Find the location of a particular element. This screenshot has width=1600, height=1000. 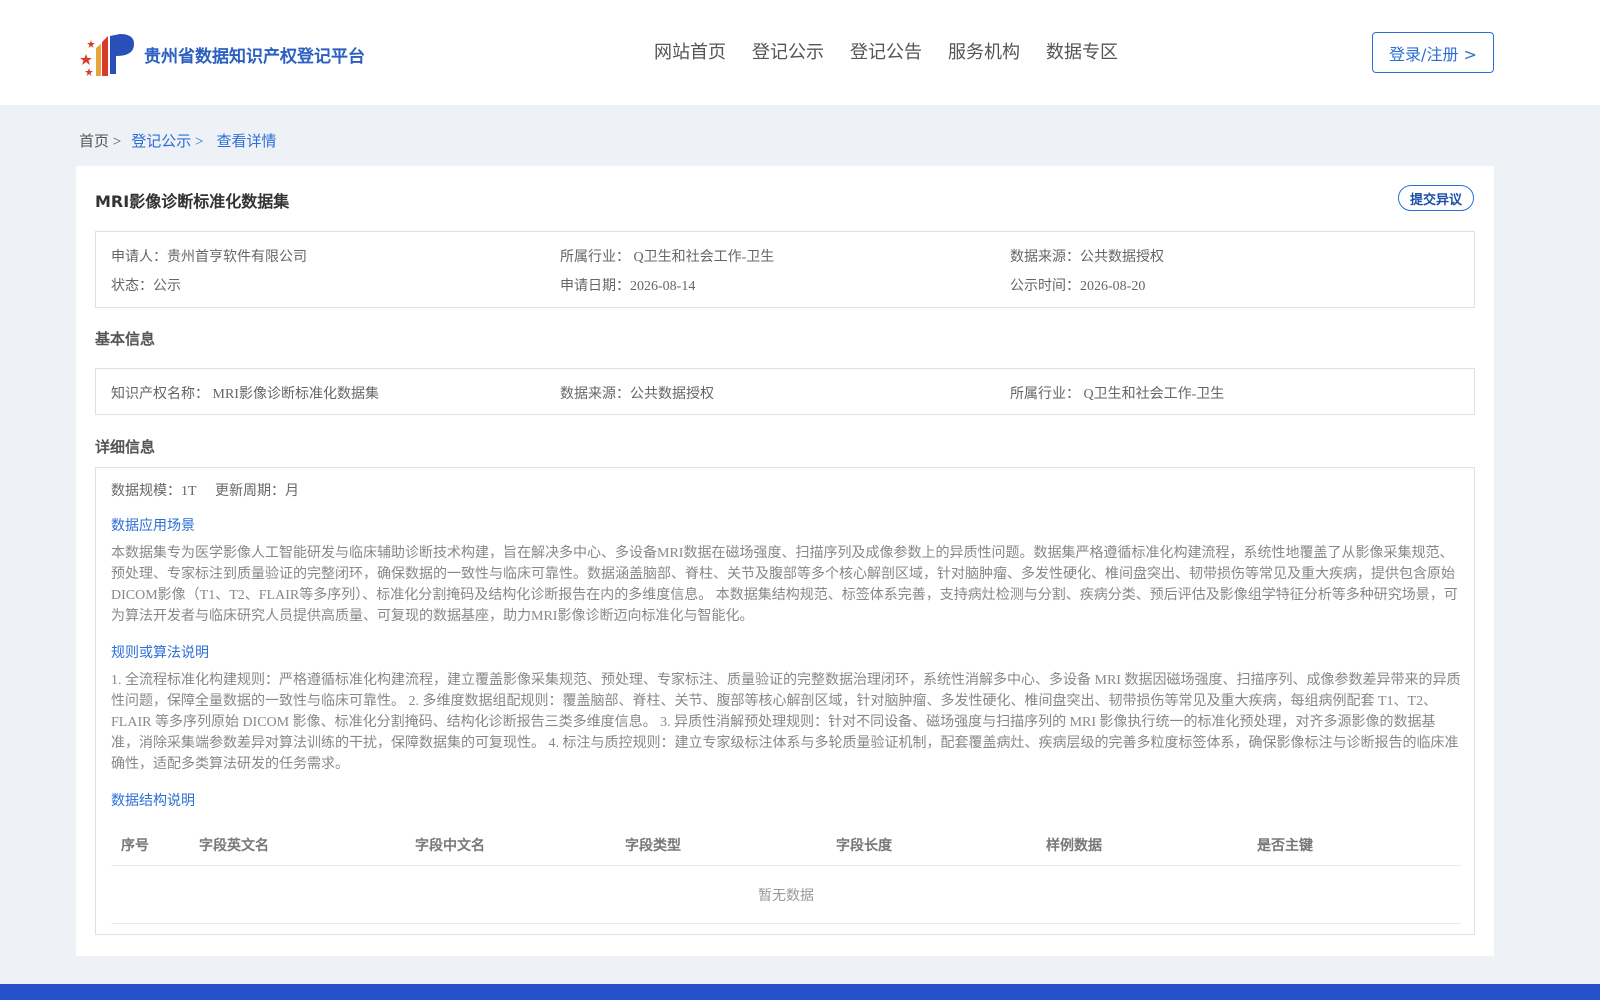

col-field-type: 字段类型 is located at coordinates (653, 846).